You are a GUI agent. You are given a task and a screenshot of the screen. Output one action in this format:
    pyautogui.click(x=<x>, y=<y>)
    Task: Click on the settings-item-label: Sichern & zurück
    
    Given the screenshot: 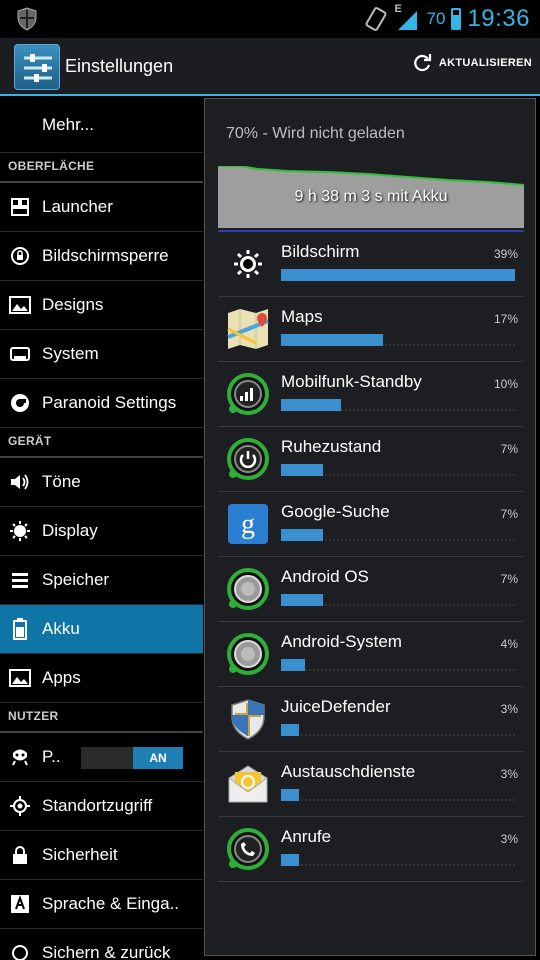 What is the action you would take?
    pyautogui.click(x=106, y=951)
    